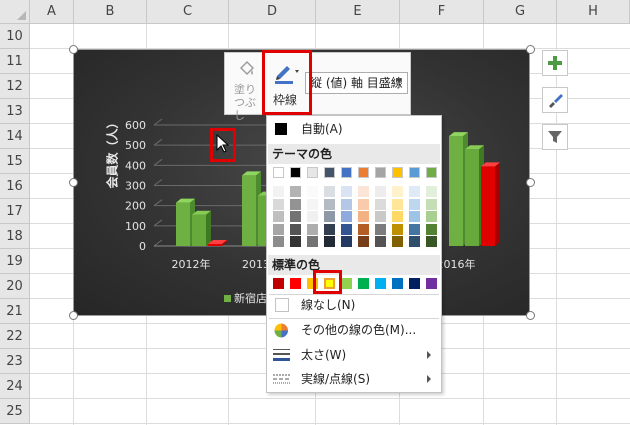  What do you see at coordinates (15, 12) in the screenshot?
I see `select-all-corner` at bounding box center [15, 12].